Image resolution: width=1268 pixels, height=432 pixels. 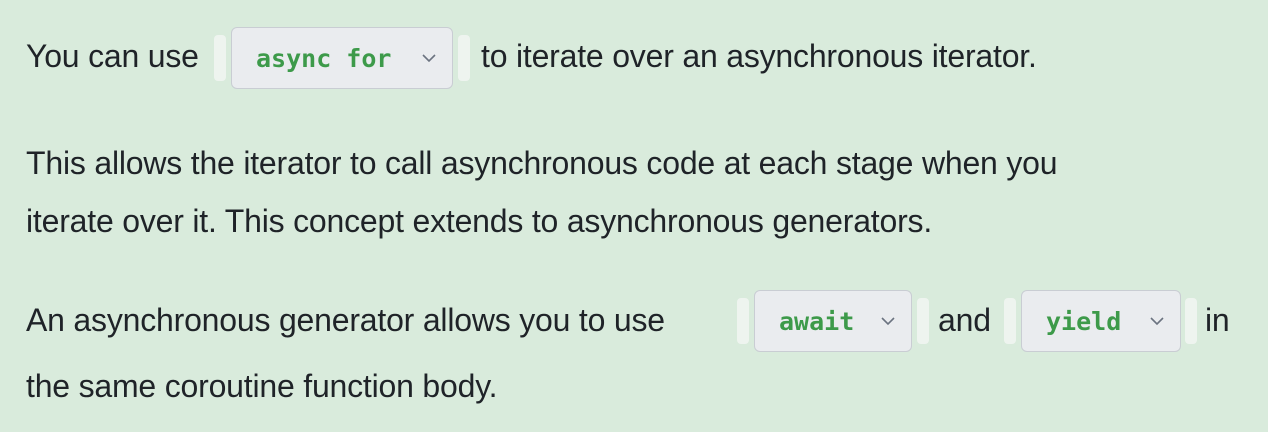 I want to click on await-dropdown-wrap: await, so click(x=833, y=321).